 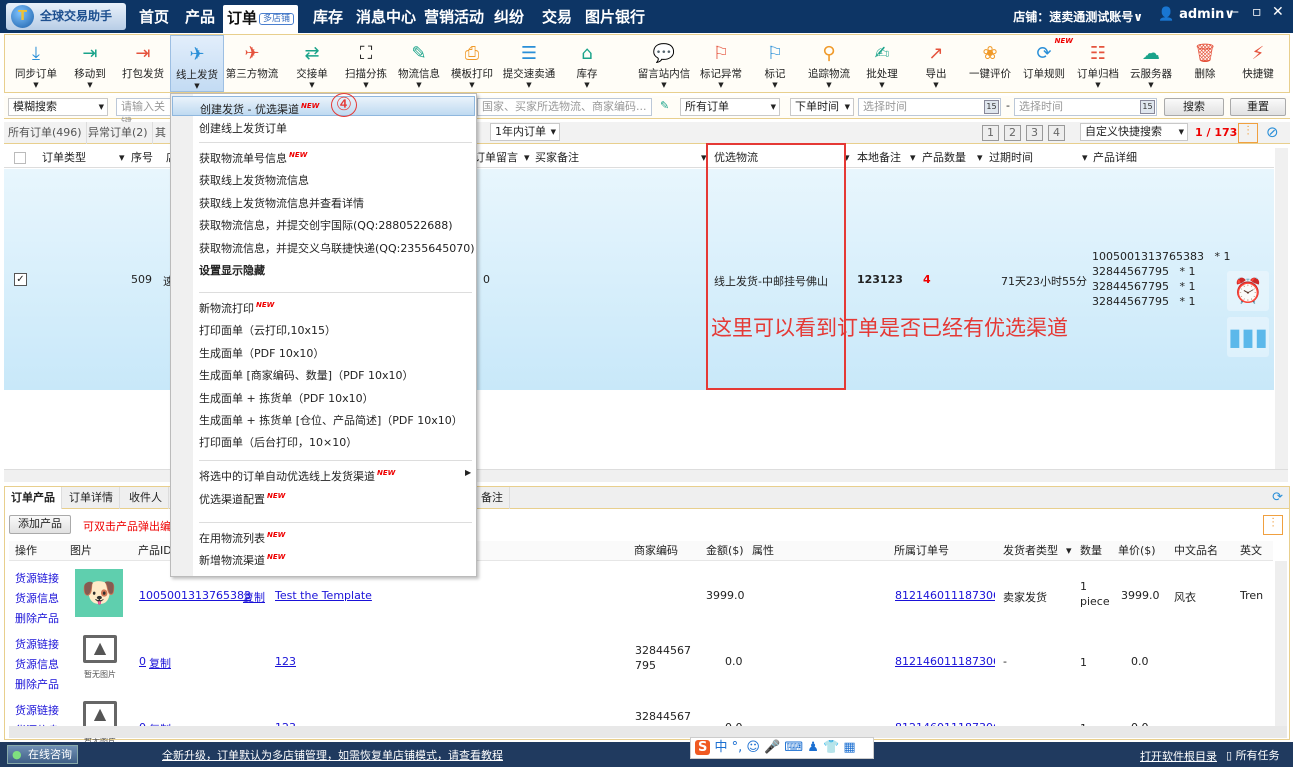 What do you see at coordinates (91, 498) in the screenshot?
I see `tab-order-details: 订单详情` at bounding box center [91, 498].